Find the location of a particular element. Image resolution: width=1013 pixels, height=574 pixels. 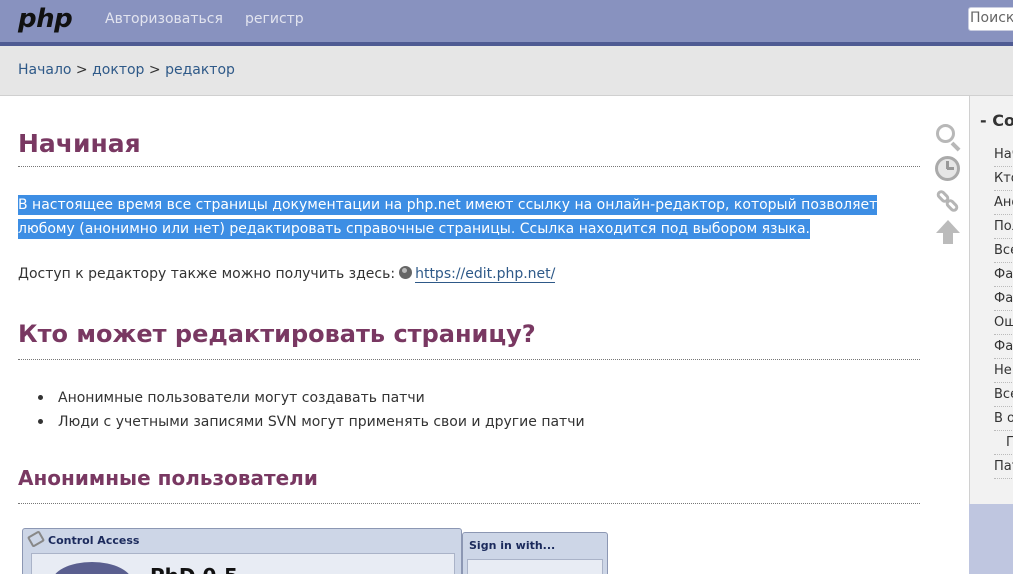

register-link: регистр is located at coordinates (274, 19).